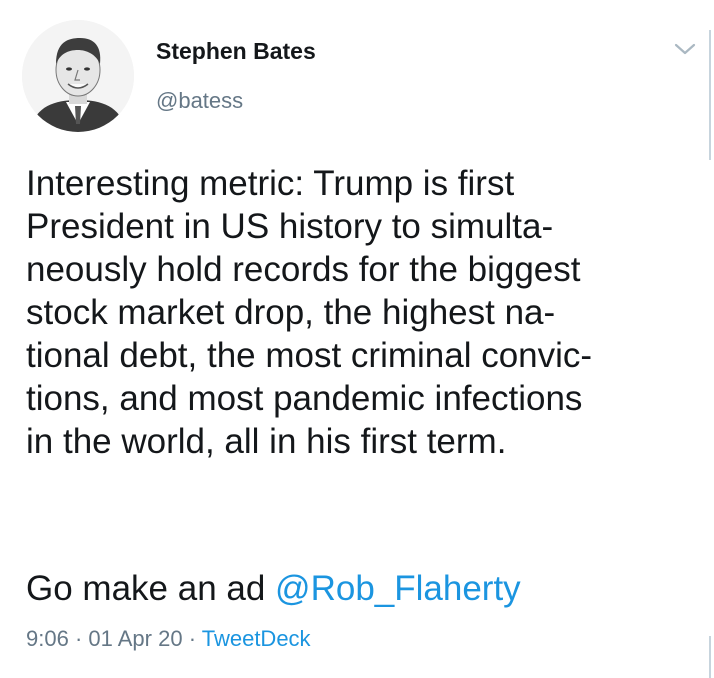 This screenshot has width=714, height=678. I want to click on chevron-down-icon, so click(685, 49).